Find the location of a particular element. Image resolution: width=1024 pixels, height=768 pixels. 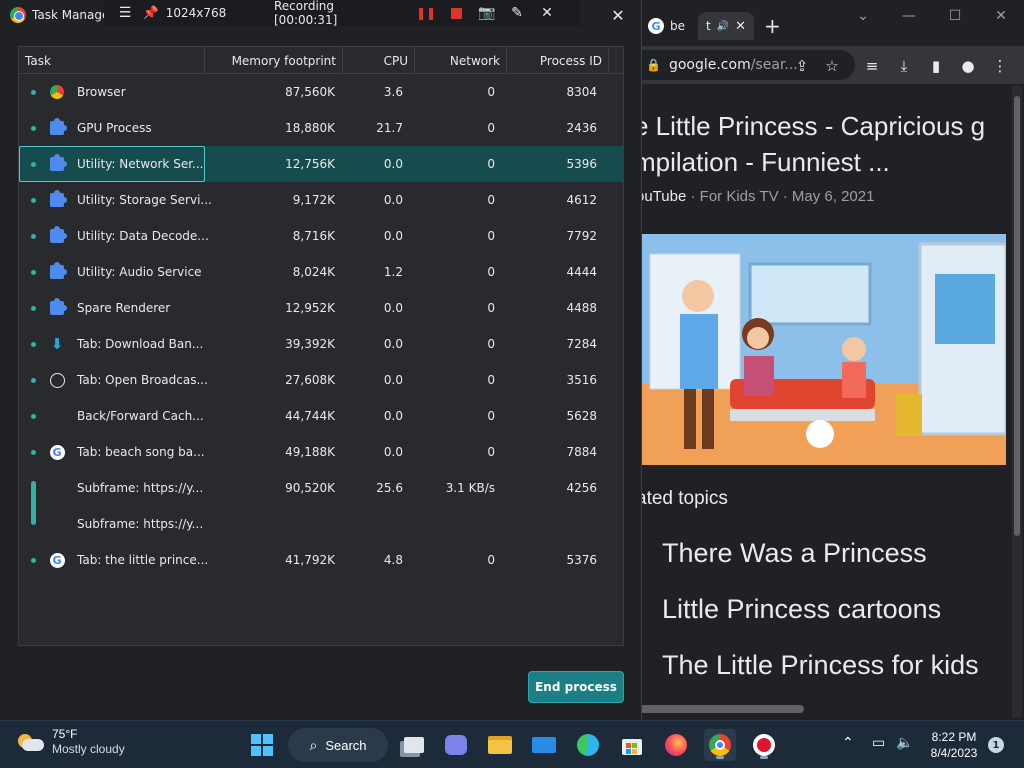

system-clock: 8:22 PM 8/4/2023 is located at coordinates (954, 745).